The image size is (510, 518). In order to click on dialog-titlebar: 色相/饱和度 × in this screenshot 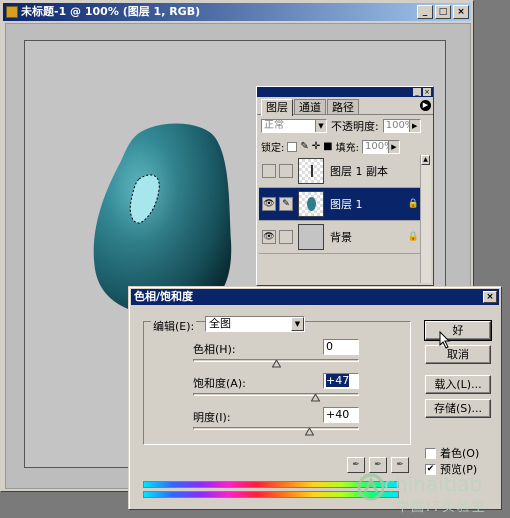, I will do `click(315, 297)`.